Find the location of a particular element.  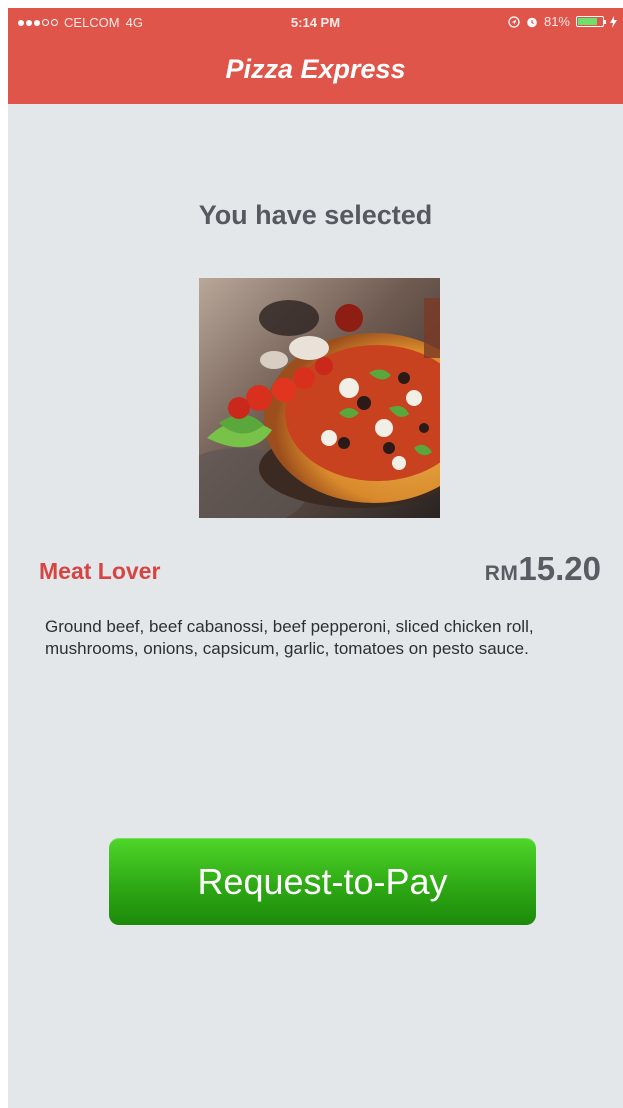

status-bar: CELCOM 4G 5:14 PM 81% is located at coordinates (315, 23).